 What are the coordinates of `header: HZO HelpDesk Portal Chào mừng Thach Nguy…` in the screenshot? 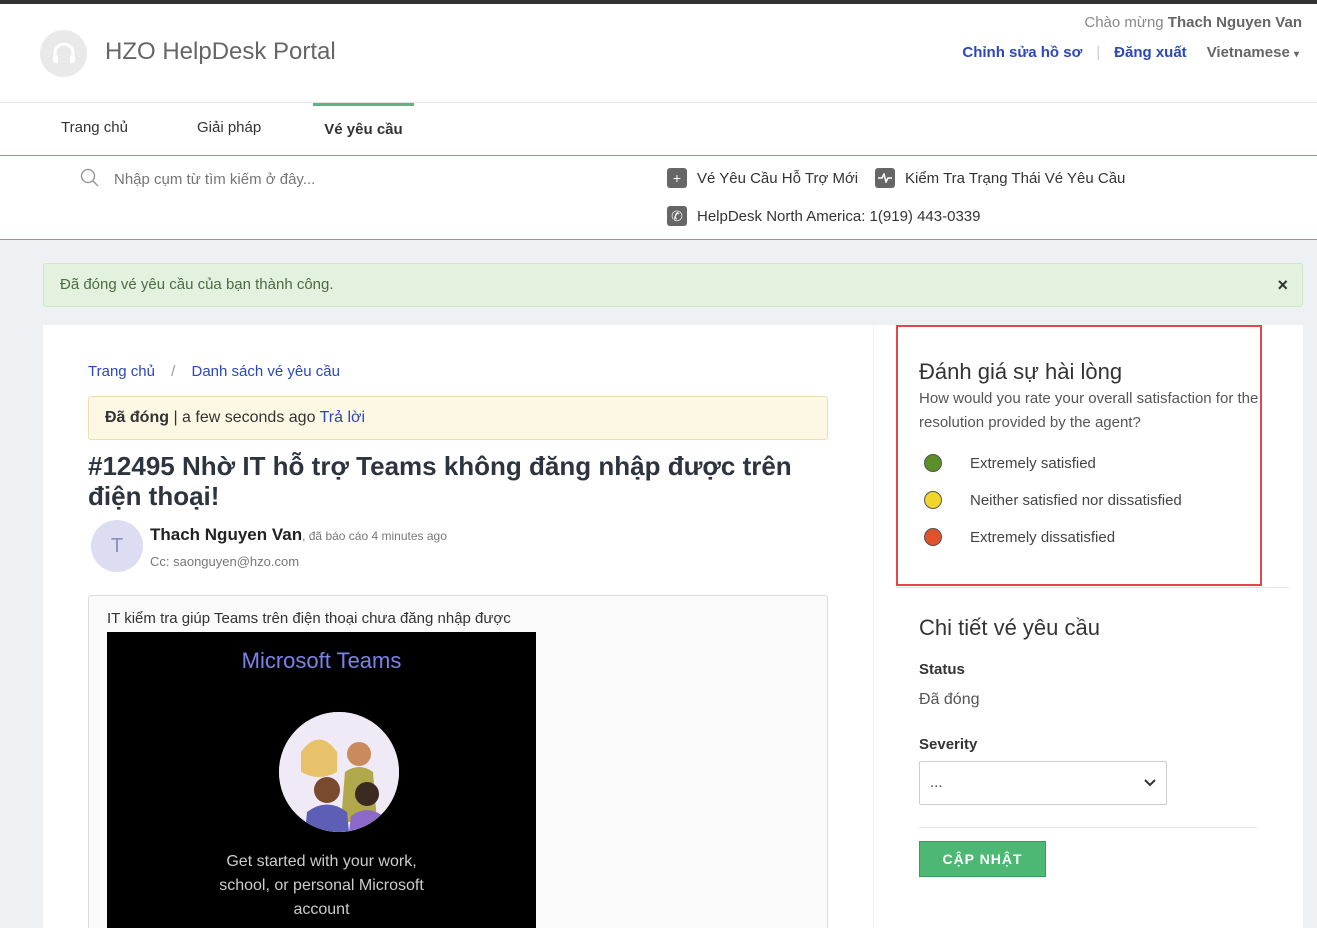 It's located at (658, 53).